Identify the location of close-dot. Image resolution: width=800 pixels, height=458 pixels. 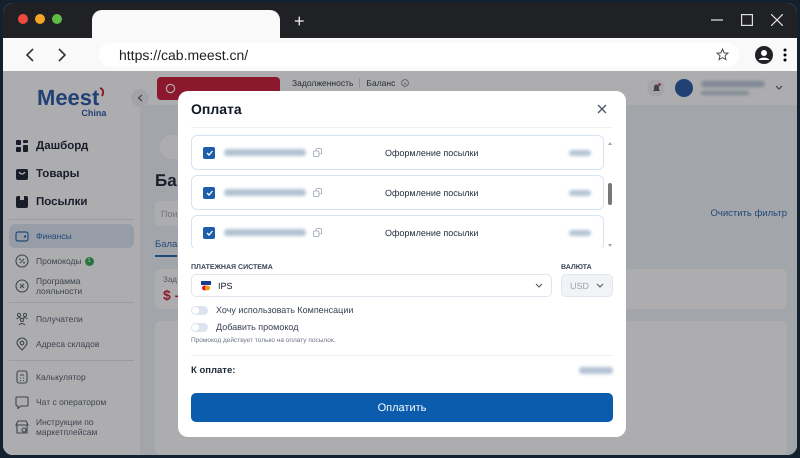
(23, 19).